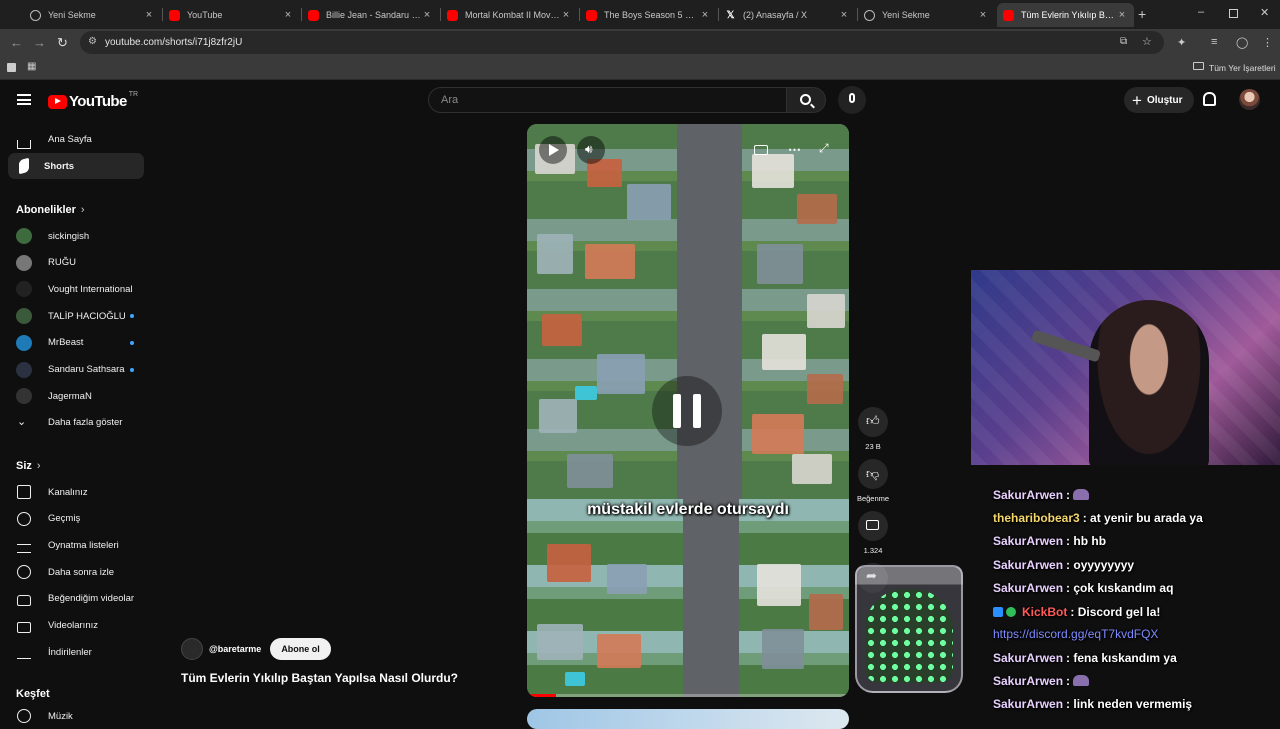 The image size is (1280, 729). What do you see at coordinates (76, 396) in the screenshot?
I see `subscription-item: JagermaN` at bounding box center [76, 396].